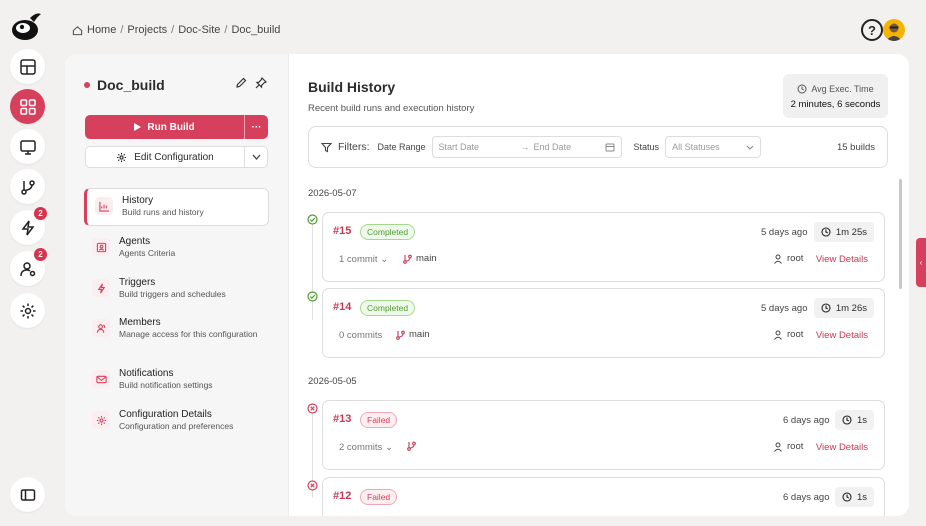 The image size is (926, 526). Describe the element at coordinates (388, 232) in the screenshot. I see `status-badge: Completed` at that location.